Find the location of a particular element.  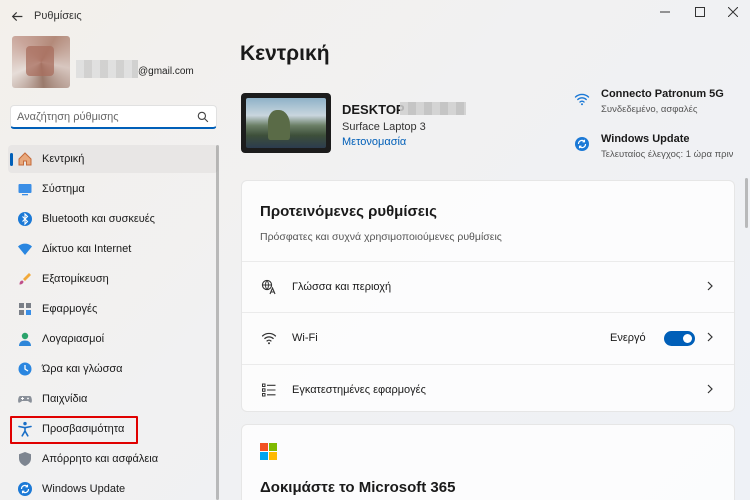

update-last-checked: Τελευταίος έλεγχος: 1 ώρα πριν is located at coordinates (667, 154).